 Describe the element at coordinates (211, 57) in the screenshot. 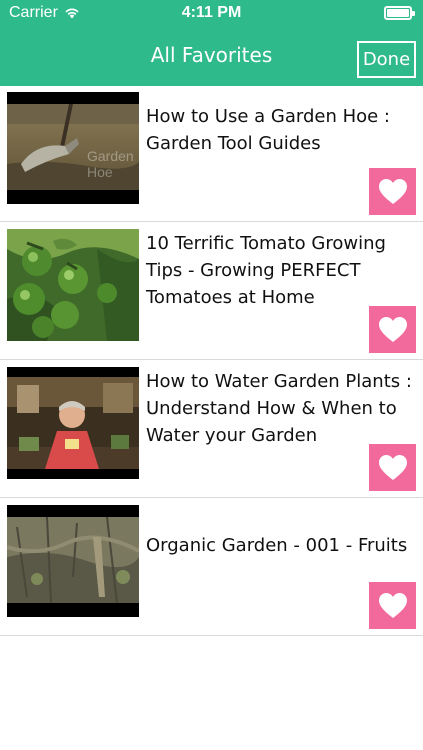

I see `navigation-bar: All Favorites Done` at that location.